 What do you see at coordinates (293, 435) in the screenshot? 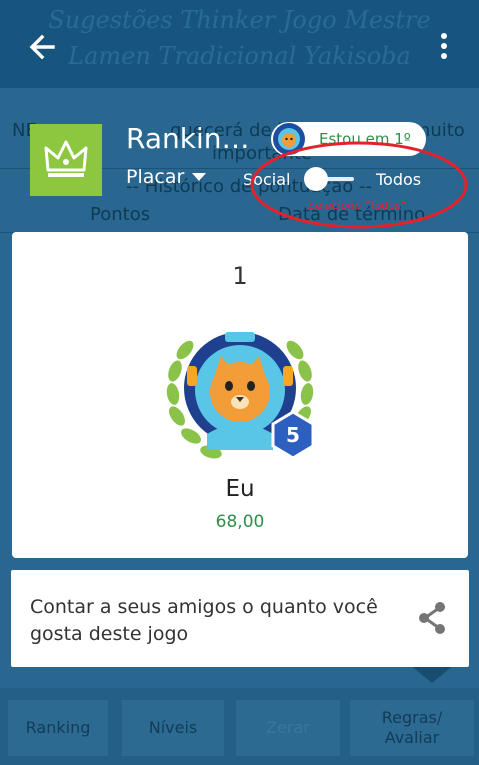
I see `level-badge-number: 5` at bounding box center [293, 435].